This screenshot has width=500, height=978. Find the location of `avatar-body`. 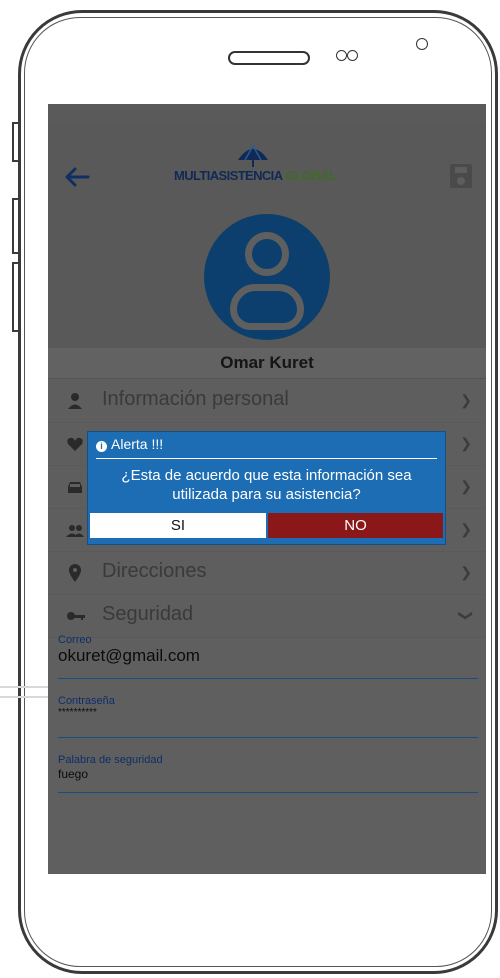

avatar-body is located at coordinates (267, 307).